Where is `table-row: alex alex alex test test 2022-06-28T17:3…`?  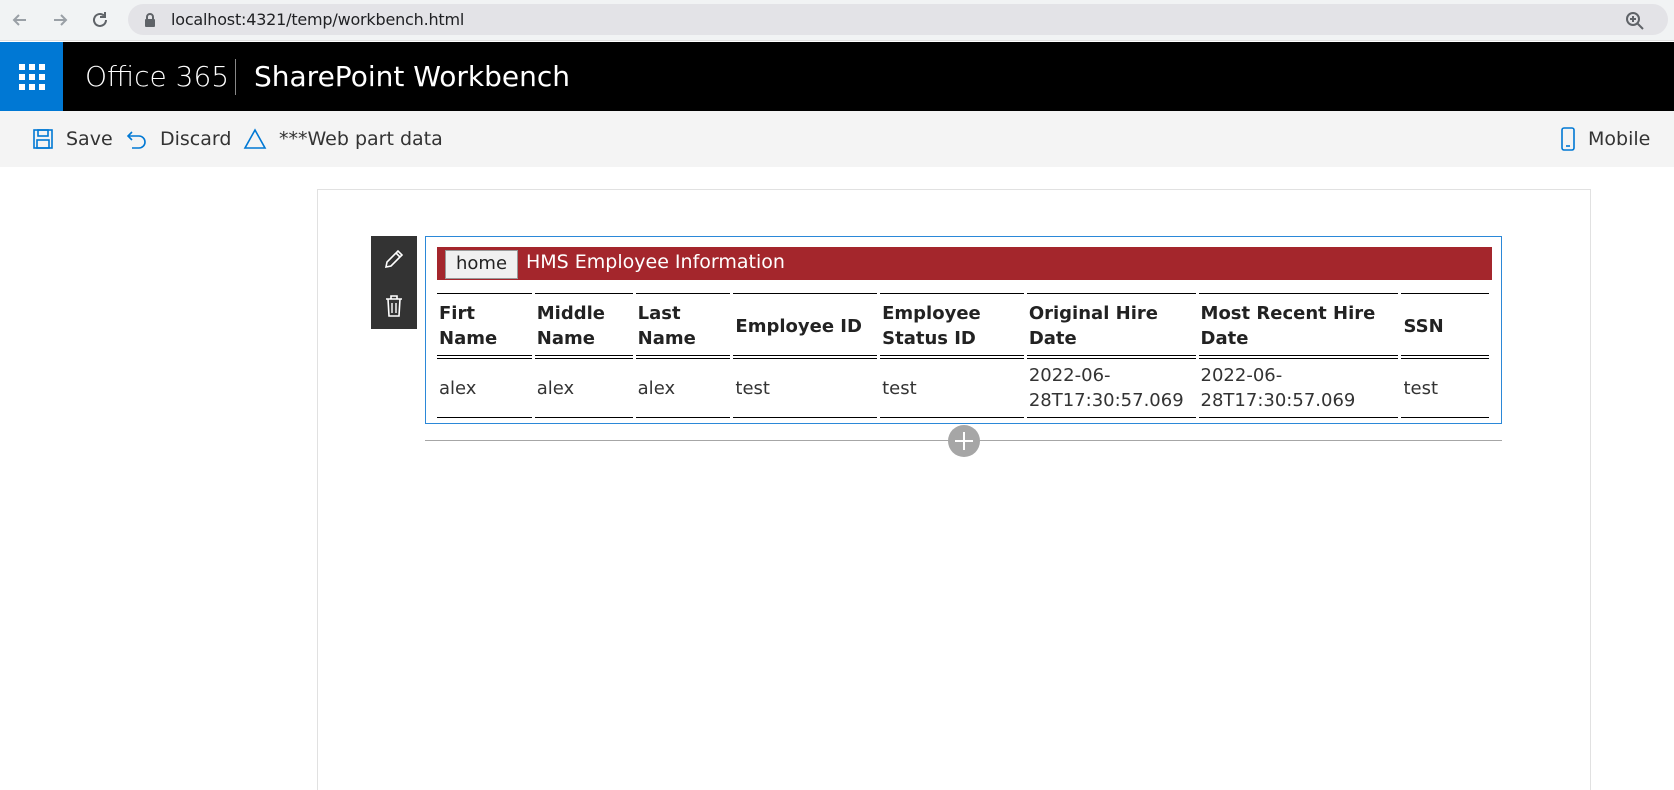
table-row: alex alex alex test test 2022-06-28T17:3… is located at coordinates (963, 388).